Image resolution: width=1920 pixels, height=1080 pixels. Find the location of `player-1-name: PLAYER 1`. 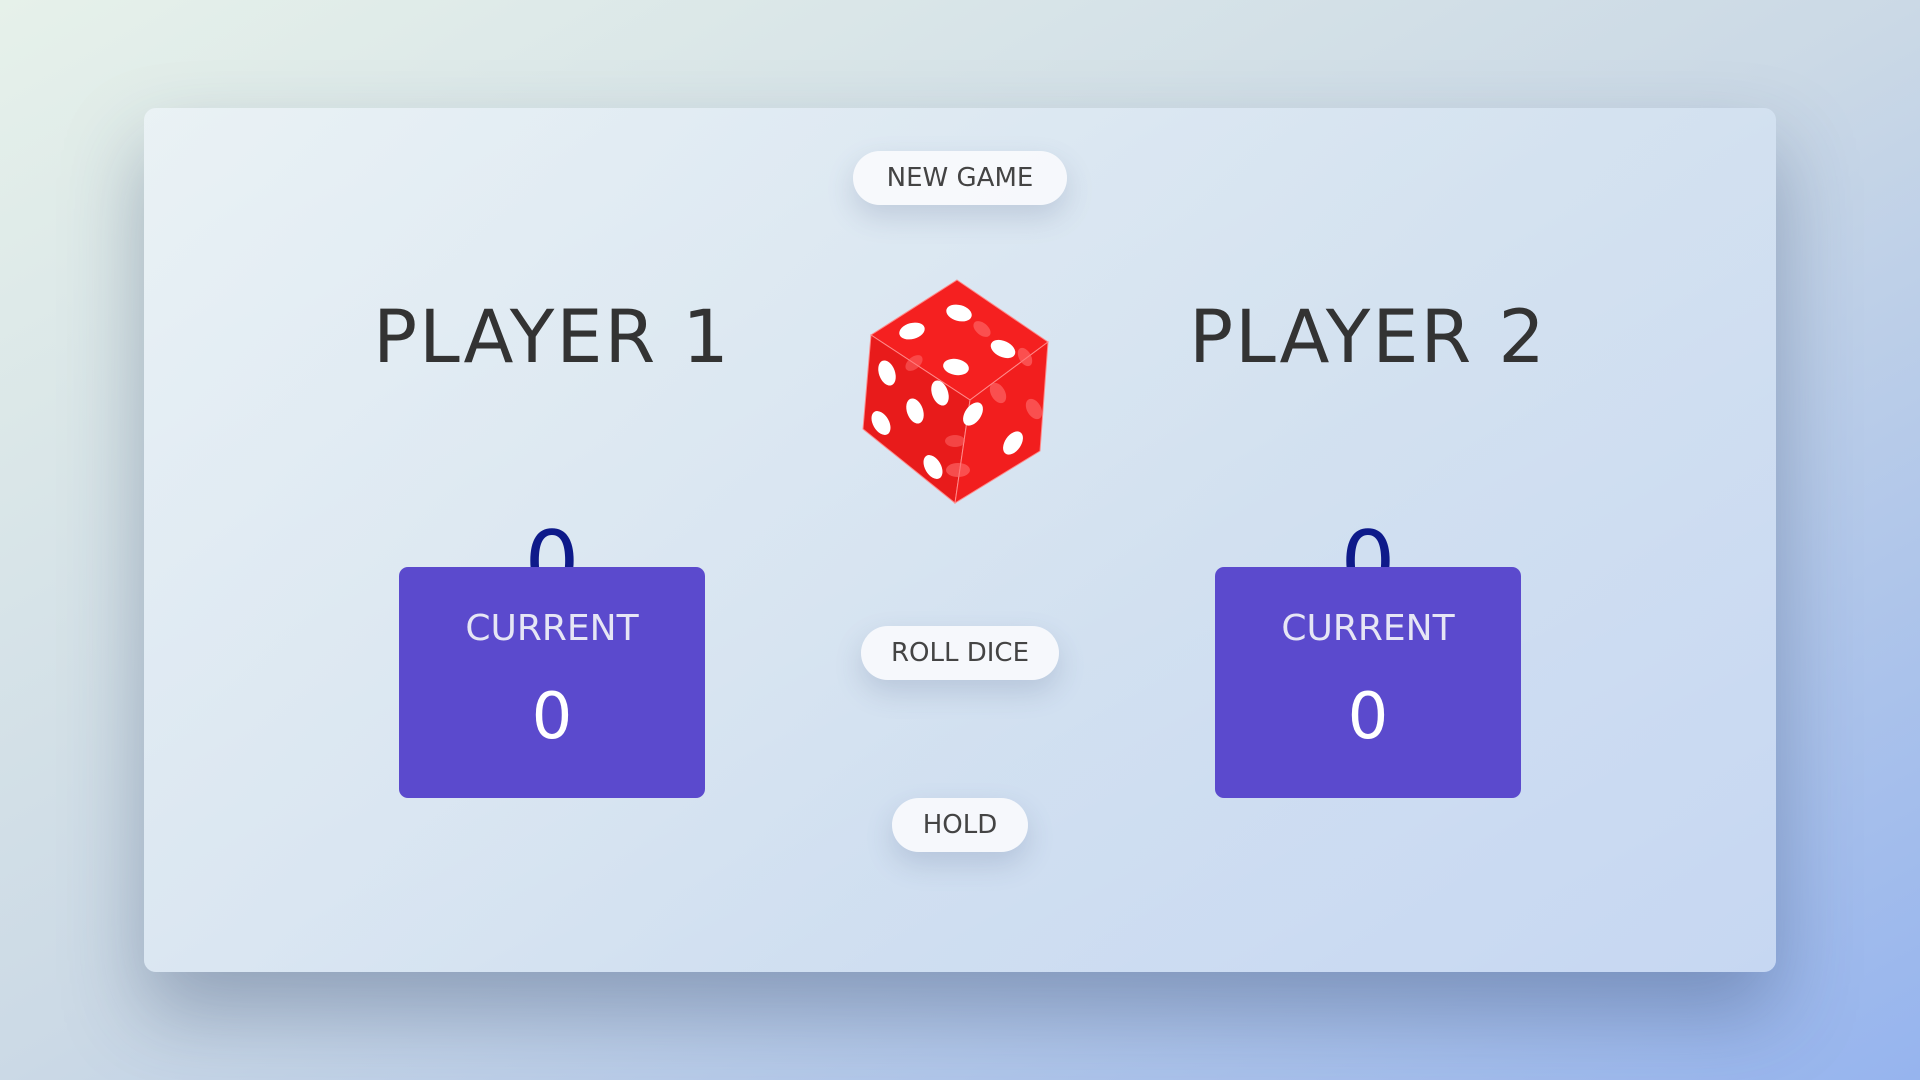

player-1-name: PLAYER 1 is located at coordinates (552, 337).